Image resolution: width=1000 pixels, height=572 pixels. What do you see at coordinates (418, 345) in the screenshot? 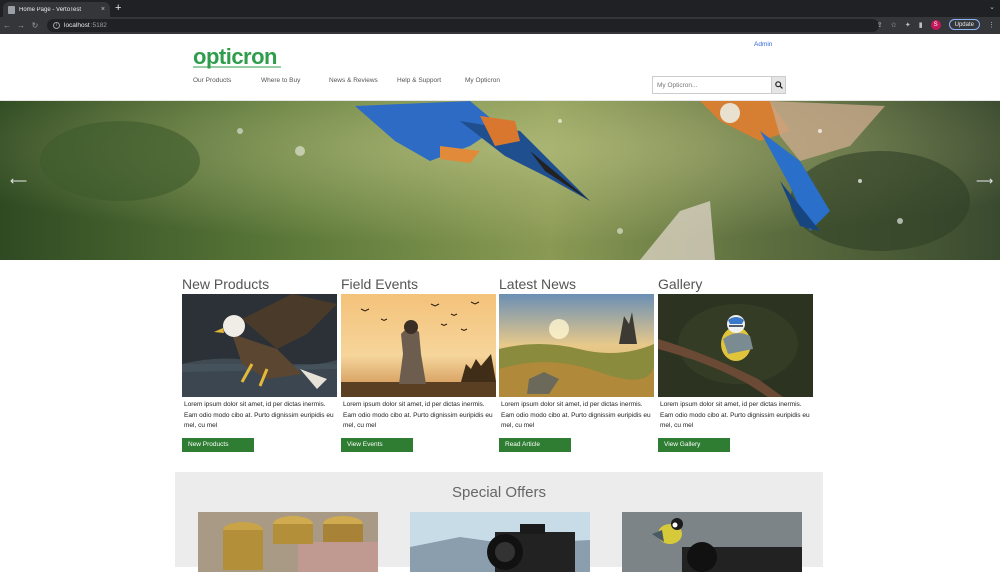
I see `birdwatcher-image` at bounding box center [418, 345].